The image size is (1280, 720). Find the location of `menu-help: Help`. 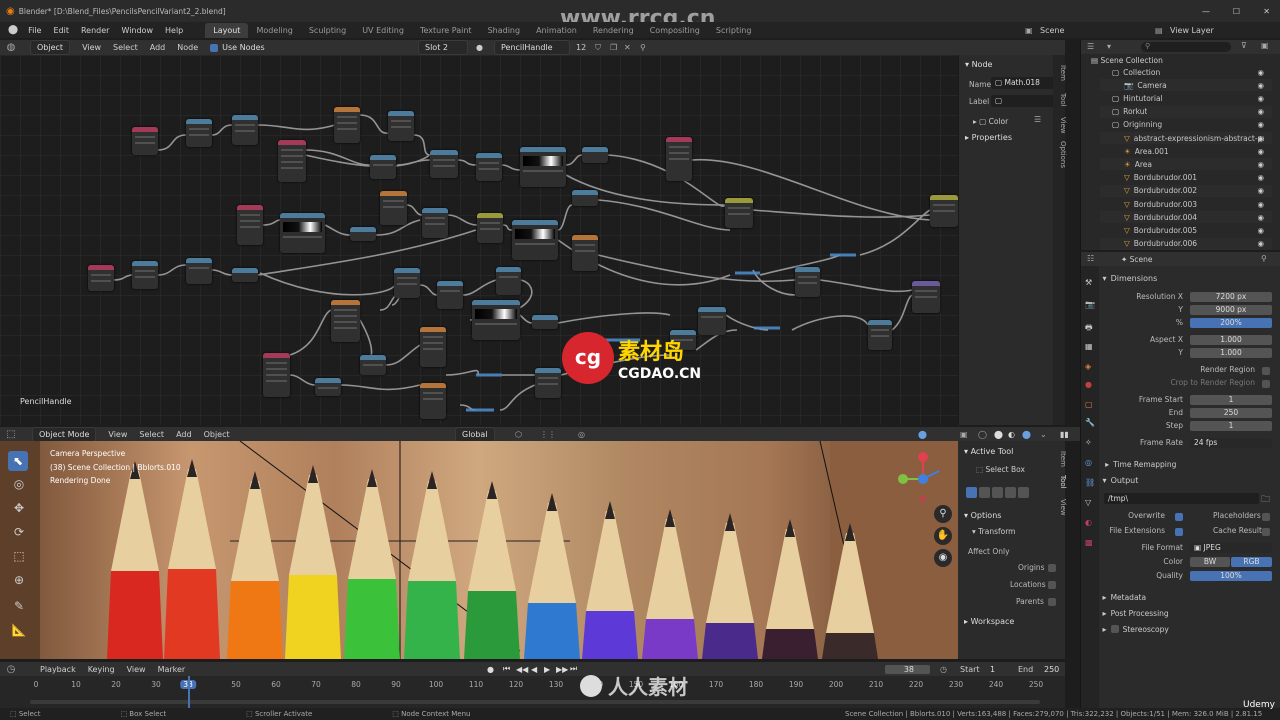

menu-help: Help is located at coordinates (174, 30).